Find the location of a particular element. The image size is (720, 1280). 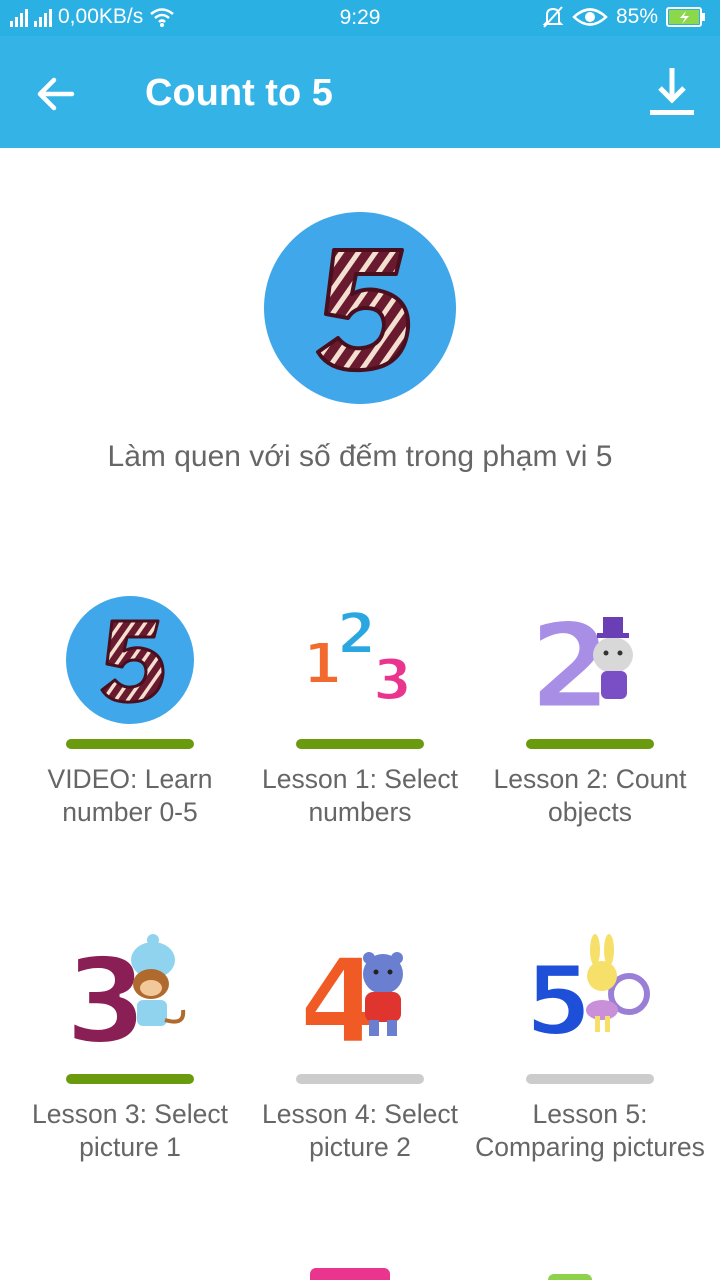

status-right: 85% is located at coordinates (624, 17).